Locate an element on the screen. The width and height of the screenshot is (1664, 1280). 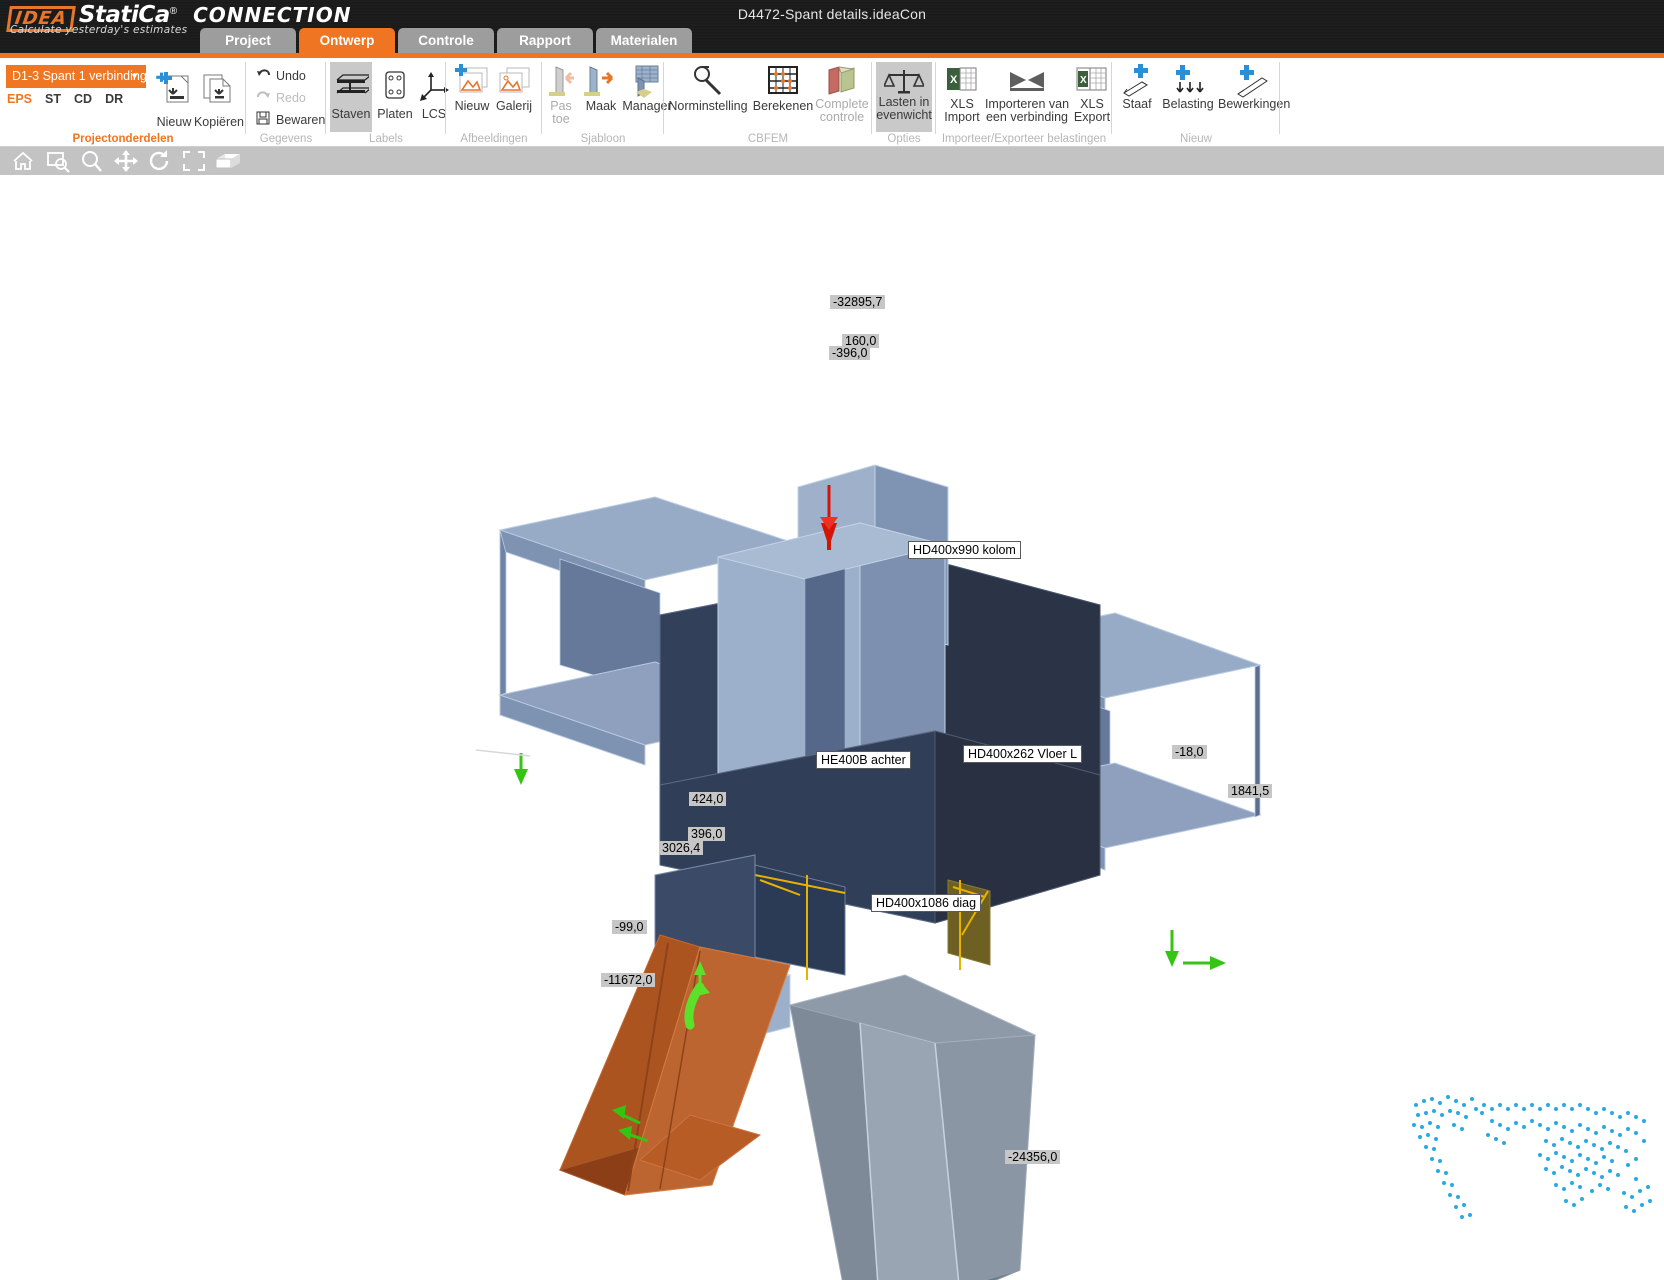
new-connection-label: Nieuw is located at coordinates (174, 122).